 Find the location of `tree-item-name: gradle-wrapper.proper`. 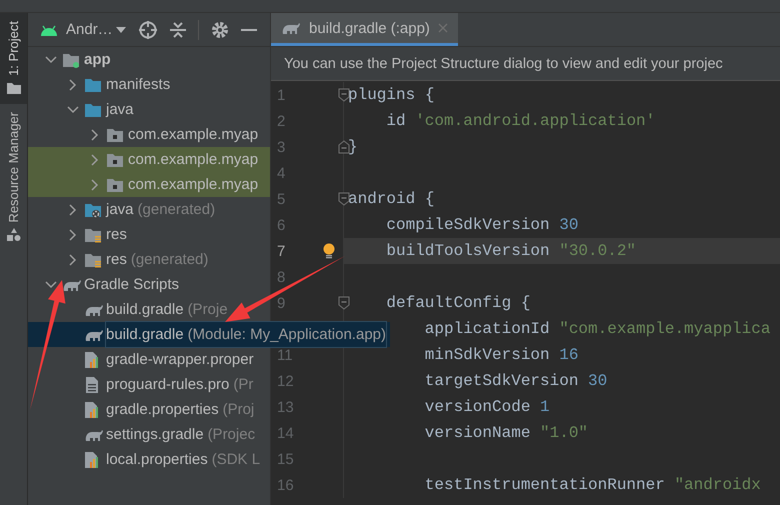

tree-item-name: gradle-wrapper.proper is located at coordinates (180, 359).